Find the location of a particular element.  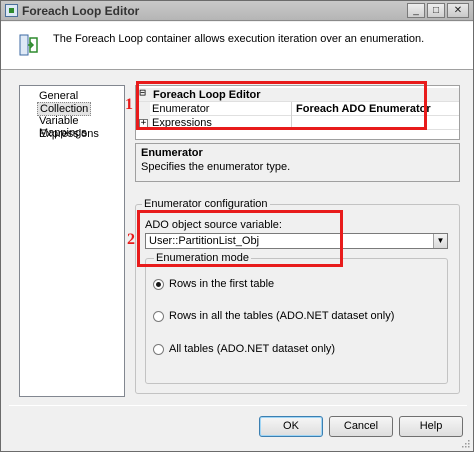

window-controls: _ □ ✕ is located at coordinates (438, 10).